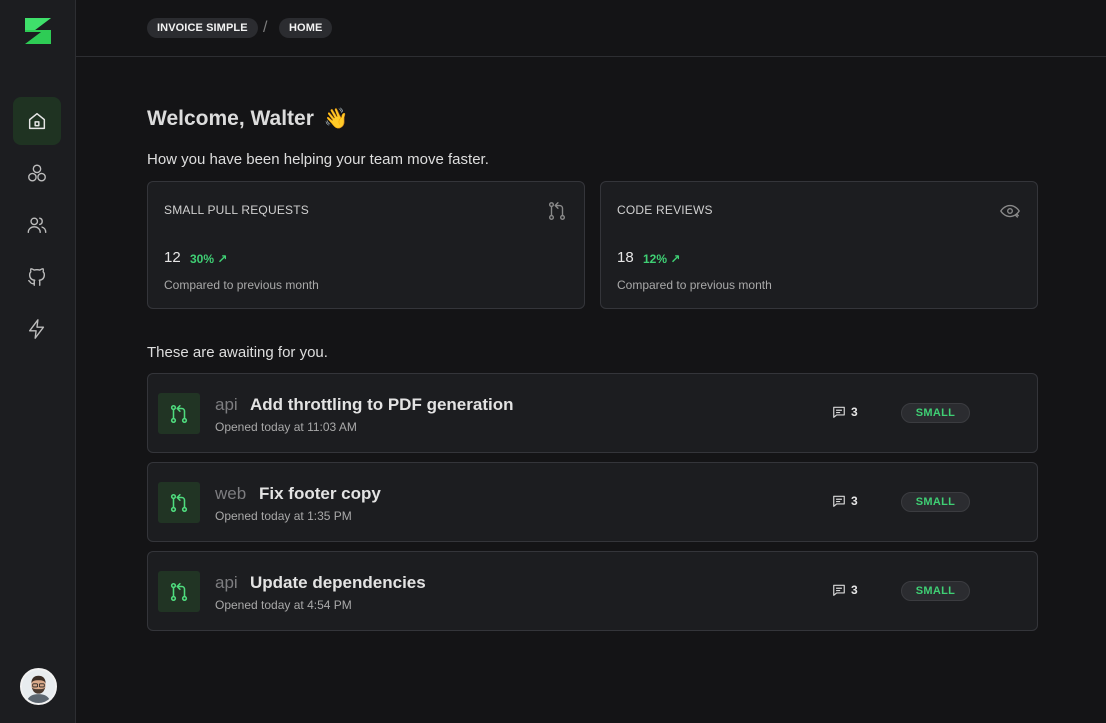  What do you see at coordinates (286, 427) in the screenshot?
I see `pr-opened-time: Opened today at 11:03 AM` at bounding box center [286, 427].